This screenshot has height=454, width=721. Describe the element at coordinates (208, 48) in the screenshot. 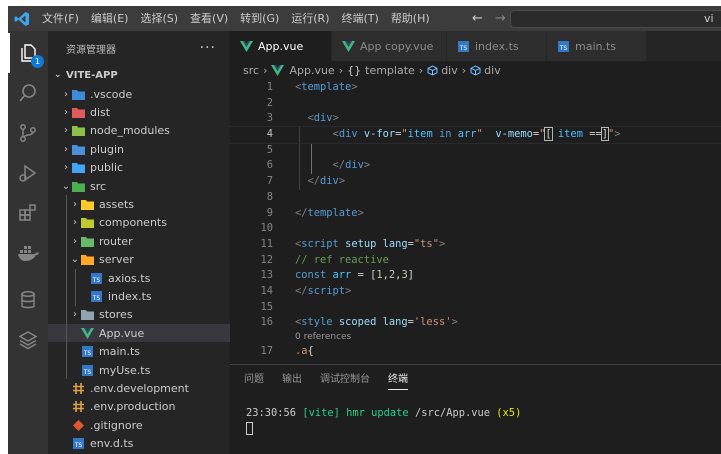

I see `more-actions-icon: ···` at that location.